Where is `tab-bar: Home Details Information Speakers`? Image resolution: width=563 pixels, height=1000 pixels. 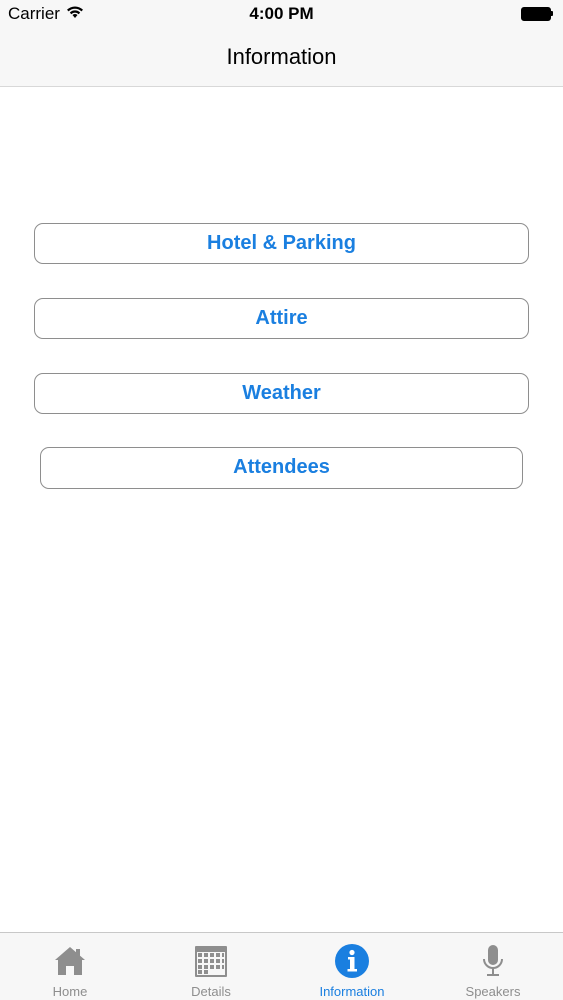
tab-bar: Home Details Information Speakers is located at coordinates (281, 966).